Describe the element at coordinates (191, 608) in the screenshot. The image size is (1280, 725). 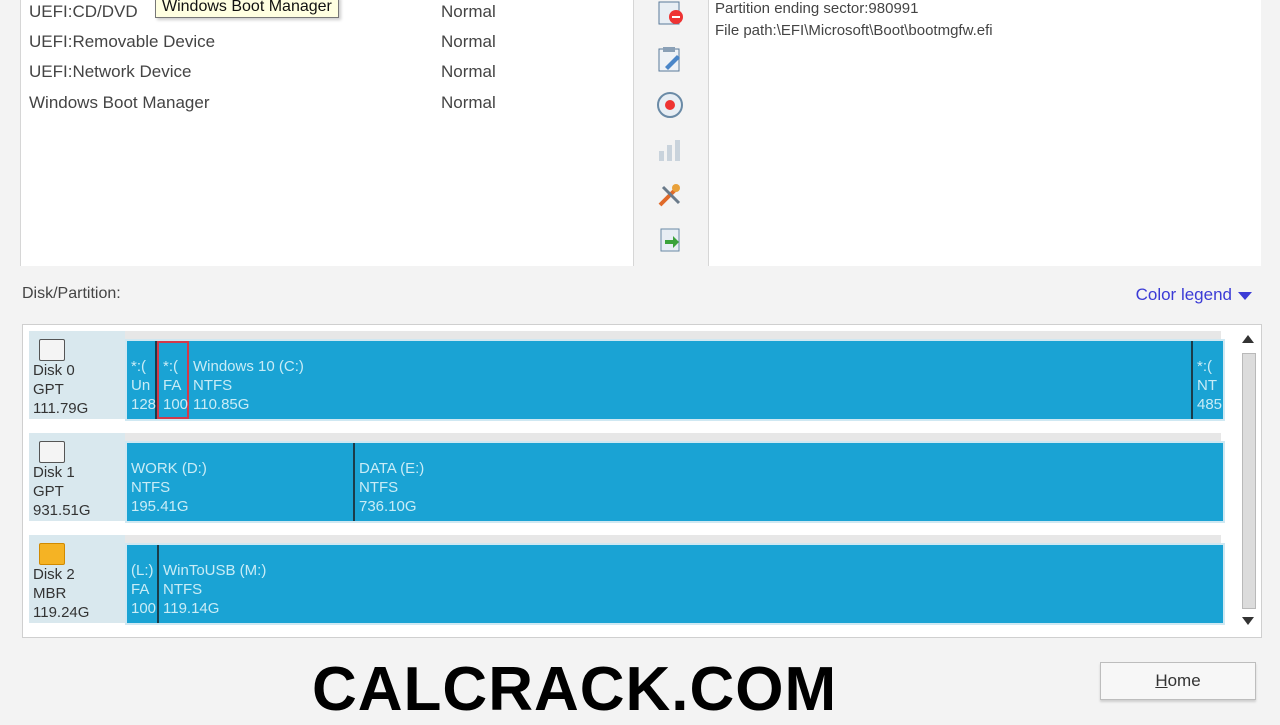
I see `partition-size: 119.14G` at that location.